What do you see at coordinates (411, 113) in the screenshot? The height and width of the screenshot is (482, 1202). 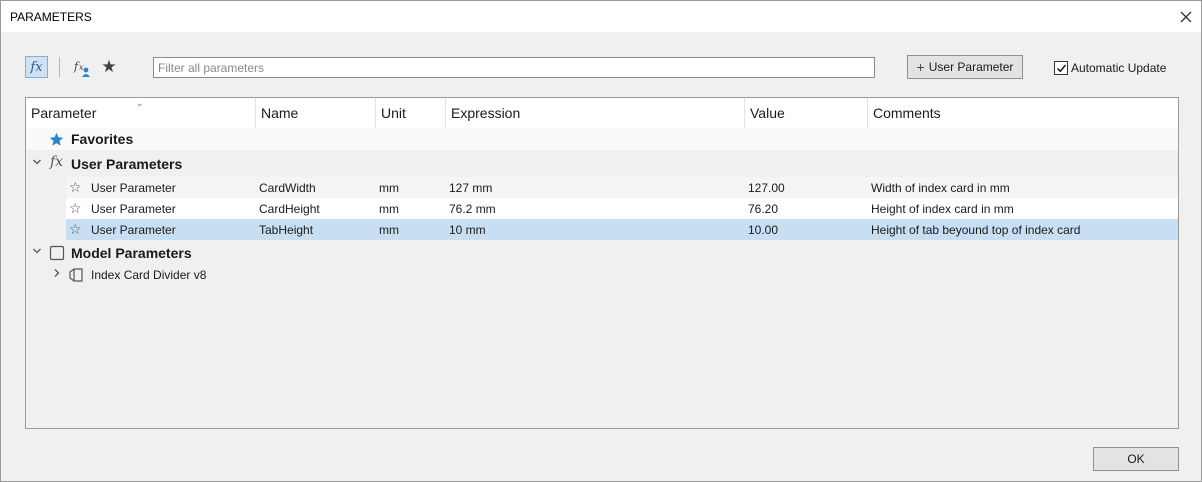 I see `column-header-unit: Unit` at bounding box center [411, 113].